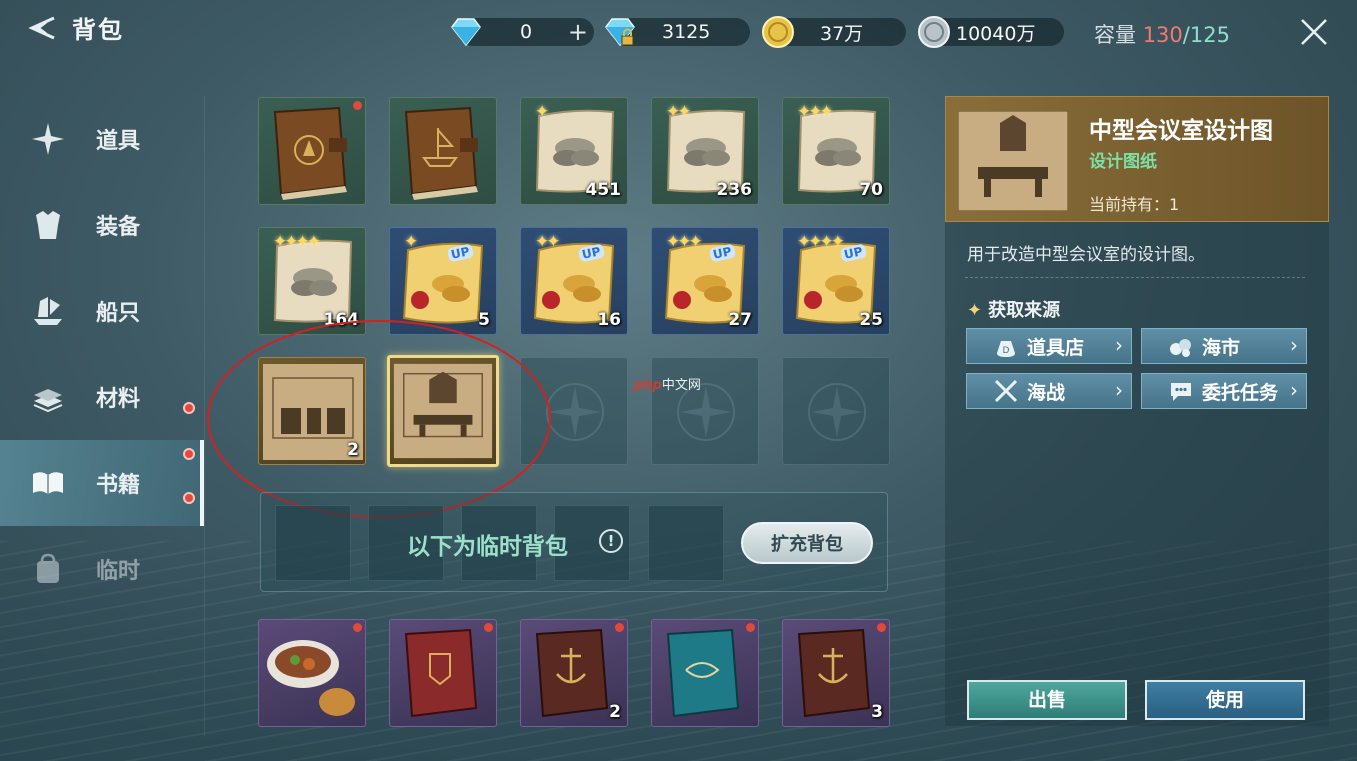 This screenshot has width=1357, height=761. What do you see at coordinates (836, 281) in the screenshot?
I see `inventory-slot-gold-scroll-4: ✦✦✦✦ UP 25` at bounding box center [836, 281].